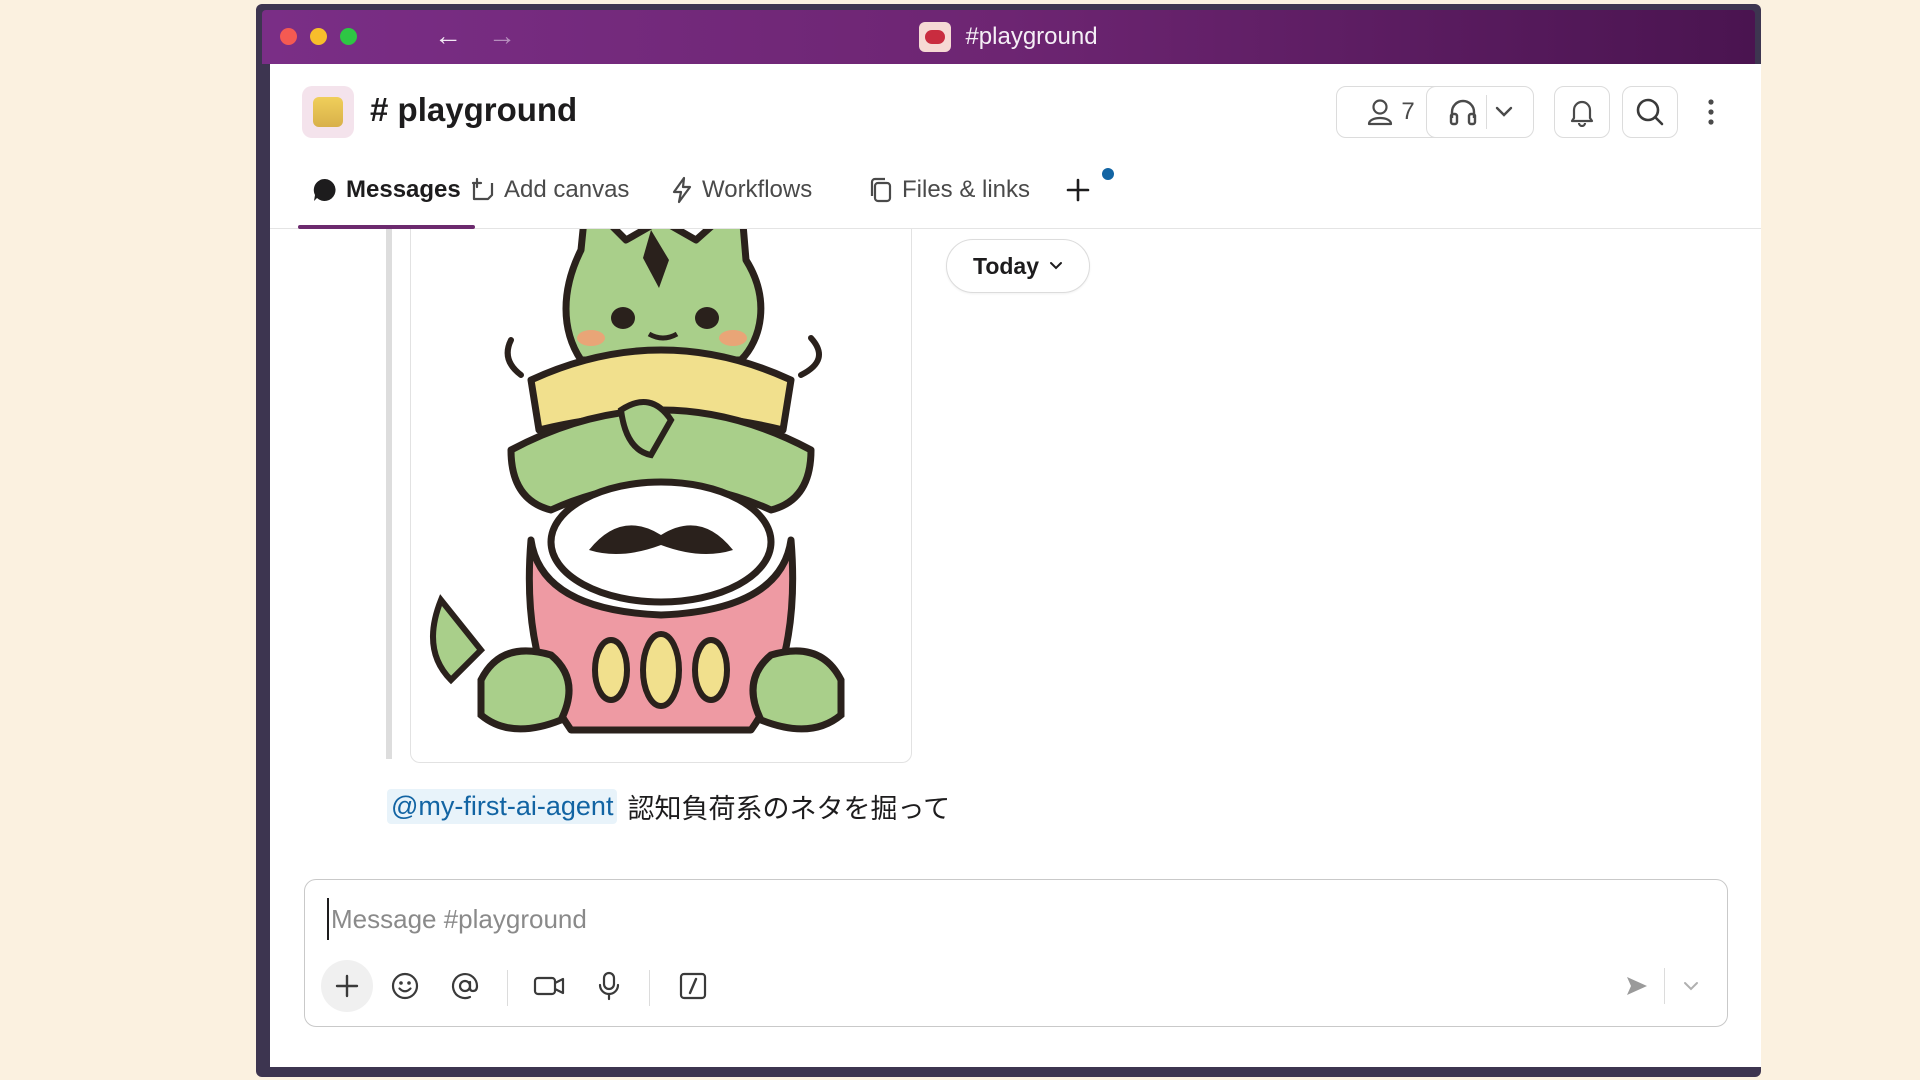 The height and width of the screenshot is (1080, 1920). What do you see at coordinates (1016, 919) in the screenshot?
I see `message-input` at bounding box center [1016, 919].